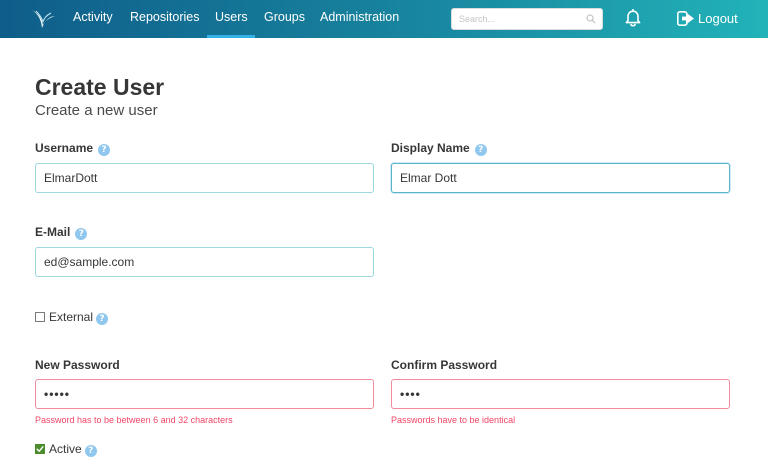 The width and height of the screenshot is (768, 468). I want to click on search-box, so click(527, 19).